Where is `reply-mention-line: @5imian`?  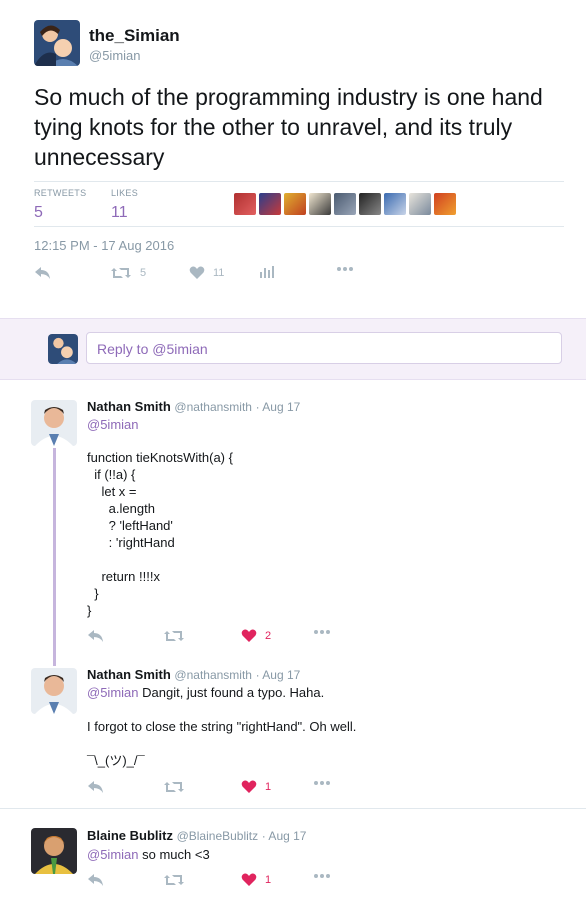 reply-mention-line: @5imian is located at coordinates (113, 424).